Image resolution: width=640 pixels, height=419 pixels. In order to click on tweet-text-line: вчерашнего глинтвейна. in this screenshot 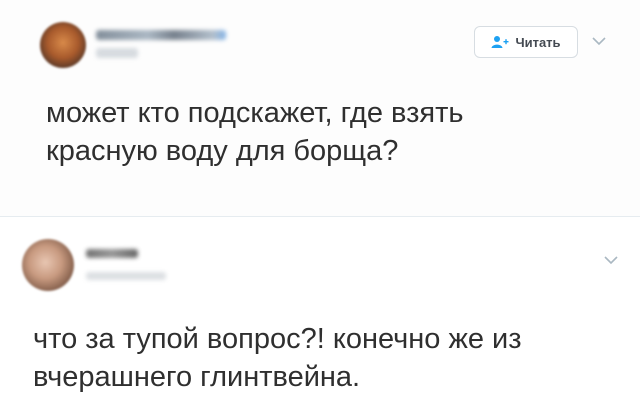, I will do `click(197, 377)`.